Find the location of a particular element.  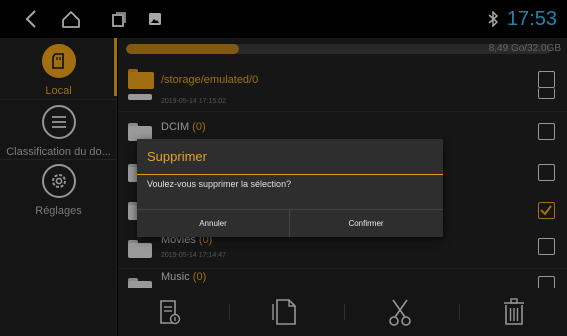

cancel-button: Annuler is located at coordinates (213, 223).